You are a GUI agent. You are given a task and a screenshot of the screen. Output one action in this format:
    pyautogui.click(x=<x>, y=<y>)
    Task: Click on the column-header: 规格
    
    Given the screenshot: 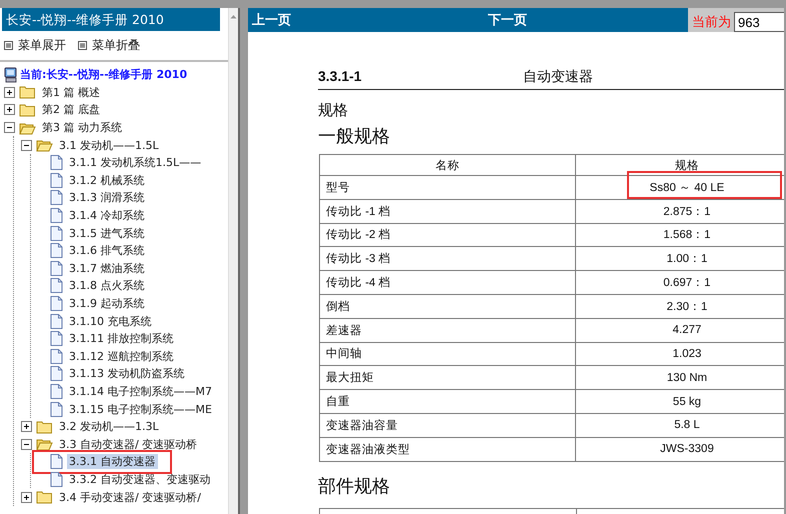 What is the action you would take?
    pyautogui.click(x=680, y=165)
    